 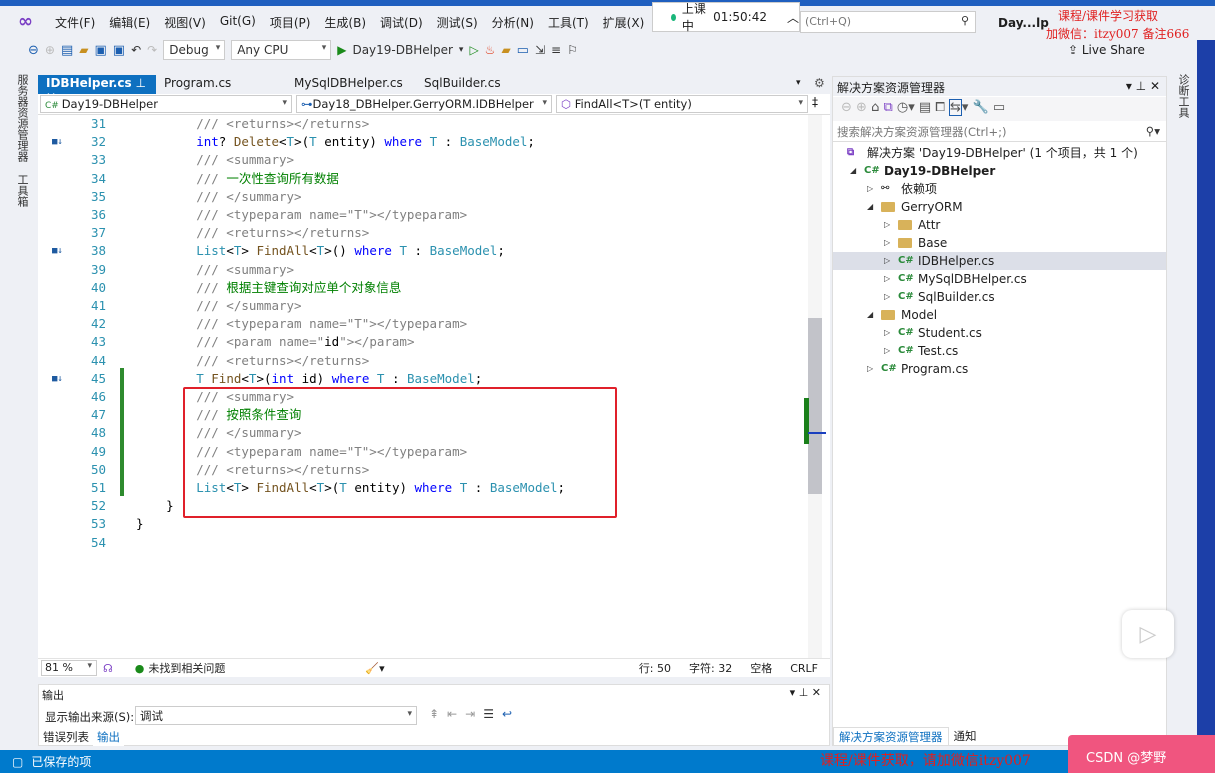 What do you see at coordinates (185, 22) in the screenshot?
I see `menu-item: 视图(V)` at bounding box center [185, 22].